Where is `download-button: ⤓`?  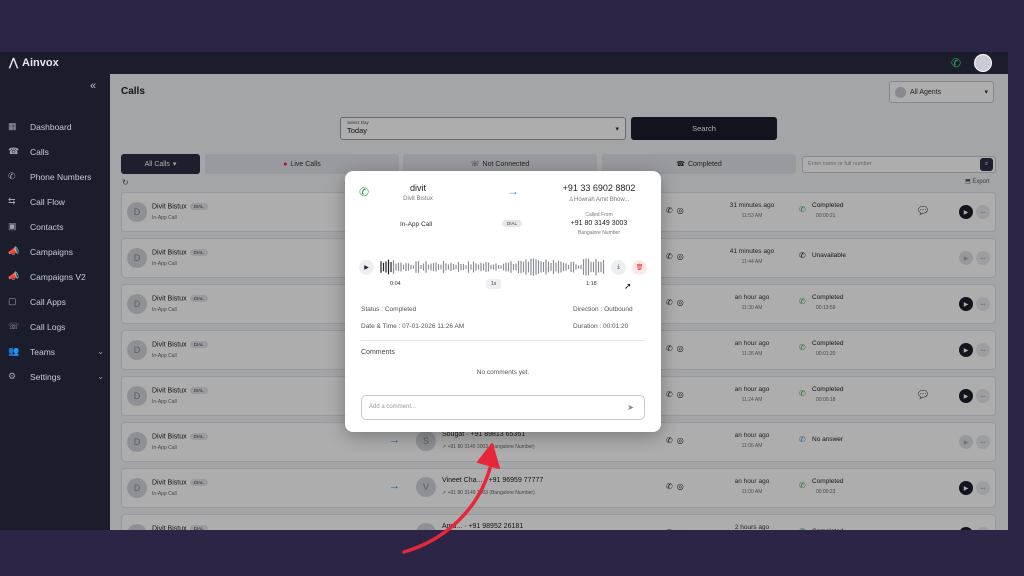 download-button: ⤓ is located at coordinates (618, 267).